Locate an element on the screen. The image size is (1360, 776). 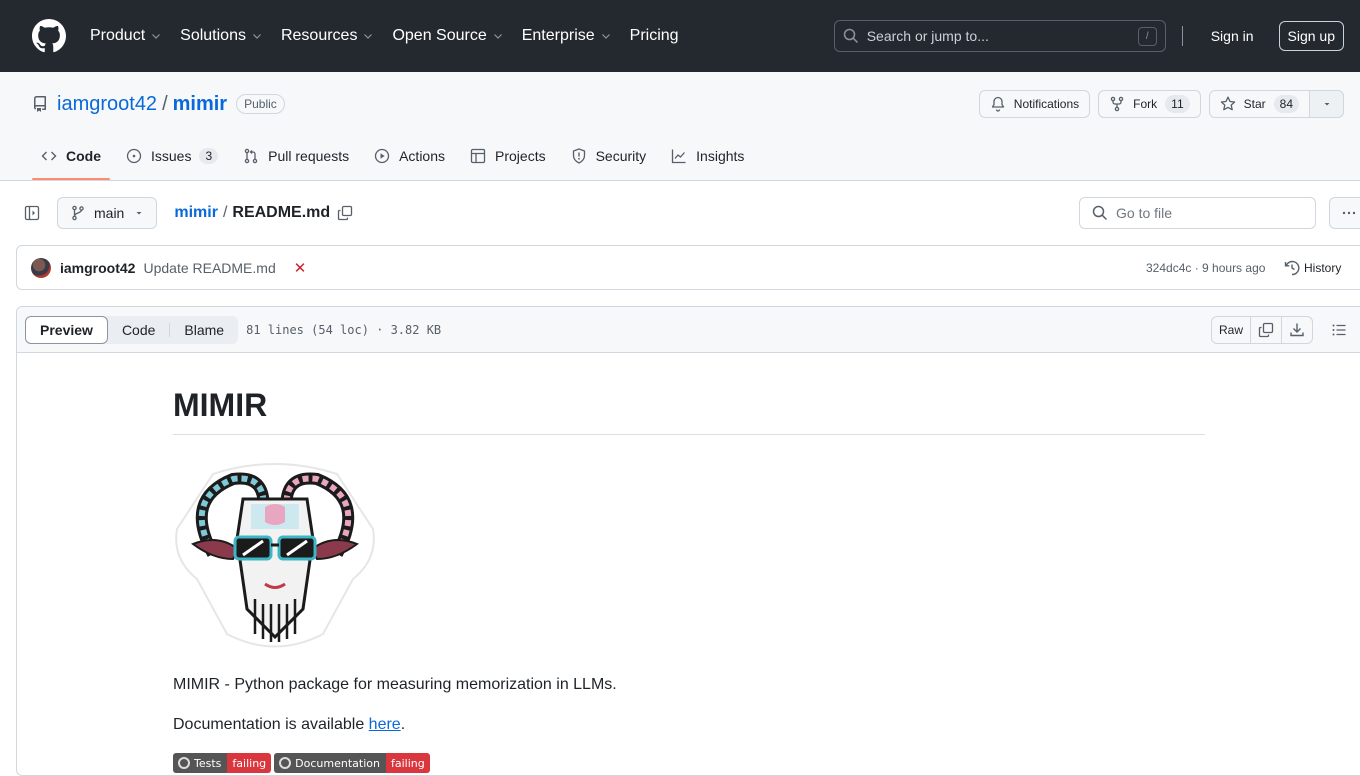
tab-projects: Projects is located at coordinates (508, 156).